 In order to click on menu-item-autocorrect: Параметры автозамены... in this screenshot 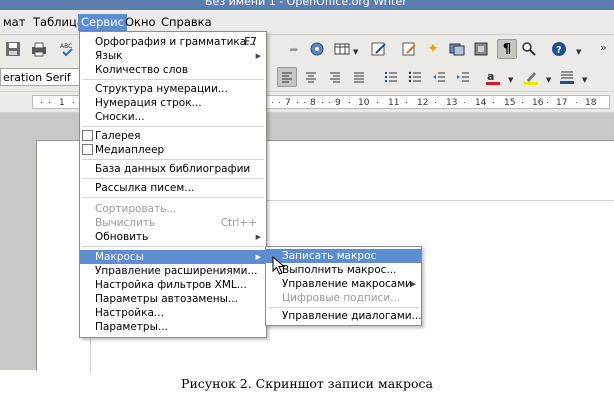, I will do `click(173, 299)`.